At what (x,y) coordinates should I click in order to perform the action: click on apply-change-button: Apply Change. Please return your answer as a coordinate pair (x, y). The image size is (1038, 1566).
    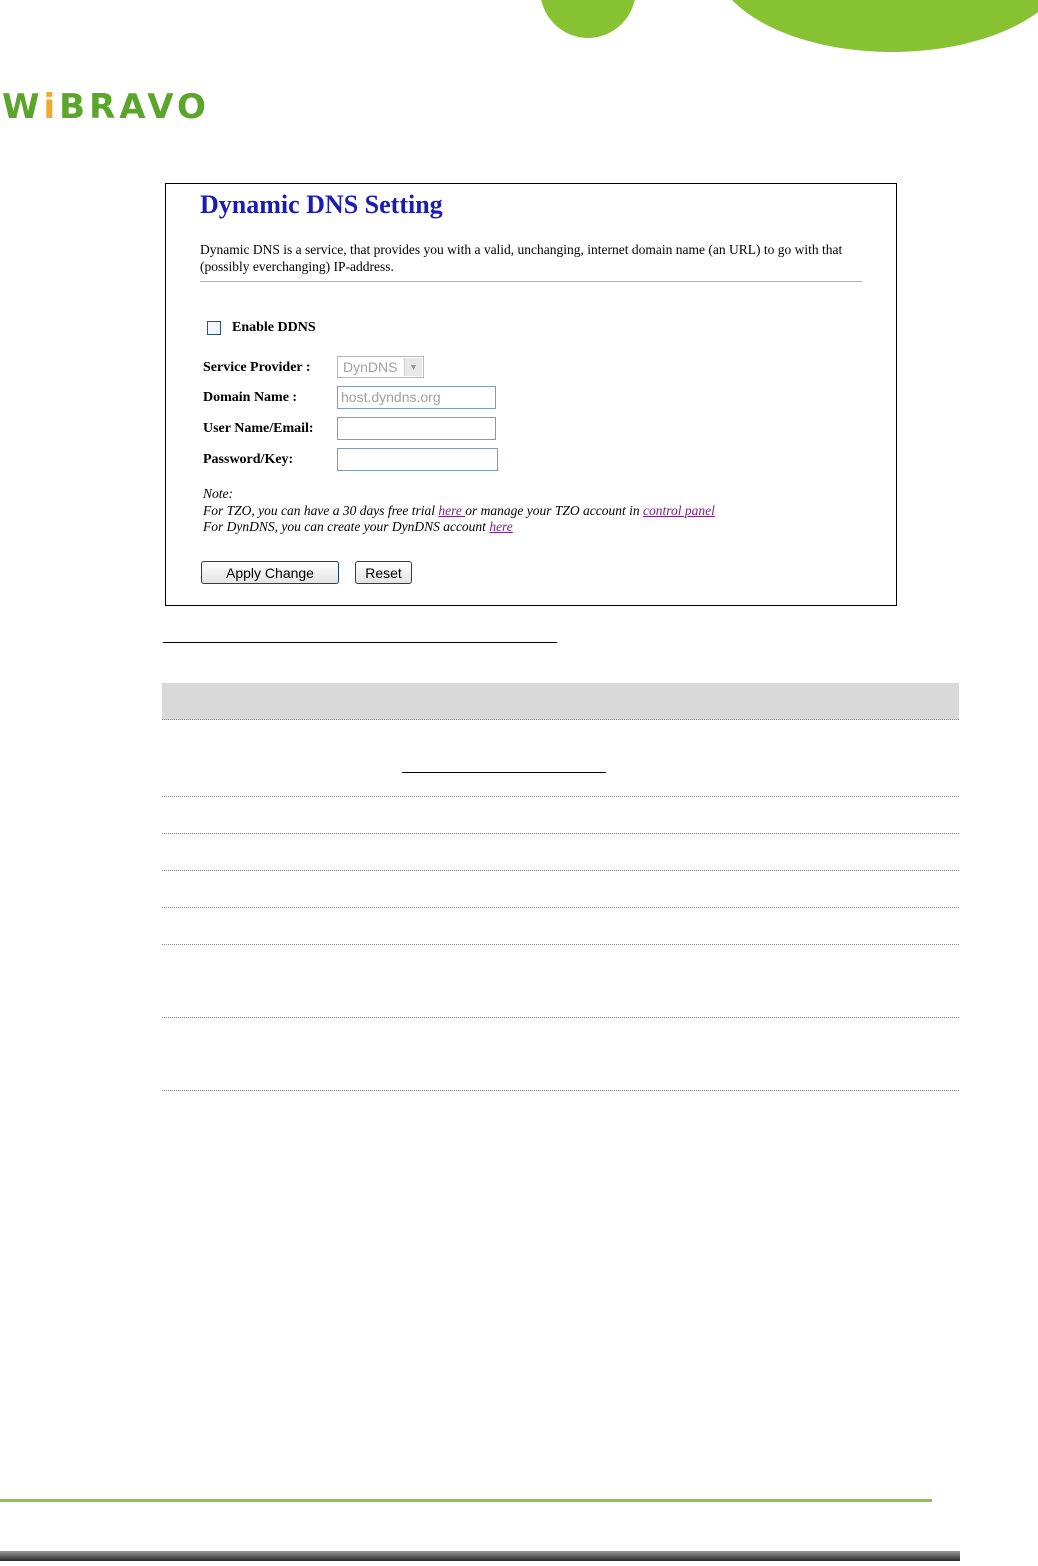
    Looking at the image, I should click on (270, 572).